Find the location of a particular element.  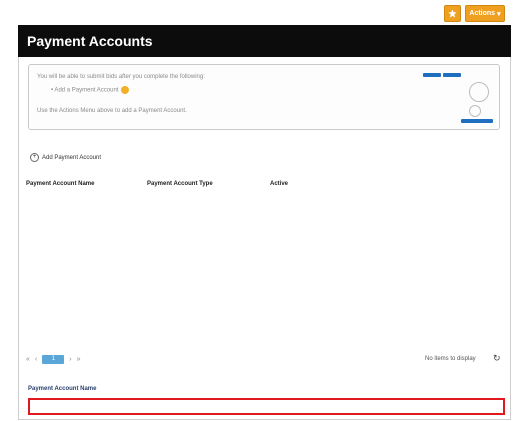

current-page: 1 is located at coordinates (53, 359).